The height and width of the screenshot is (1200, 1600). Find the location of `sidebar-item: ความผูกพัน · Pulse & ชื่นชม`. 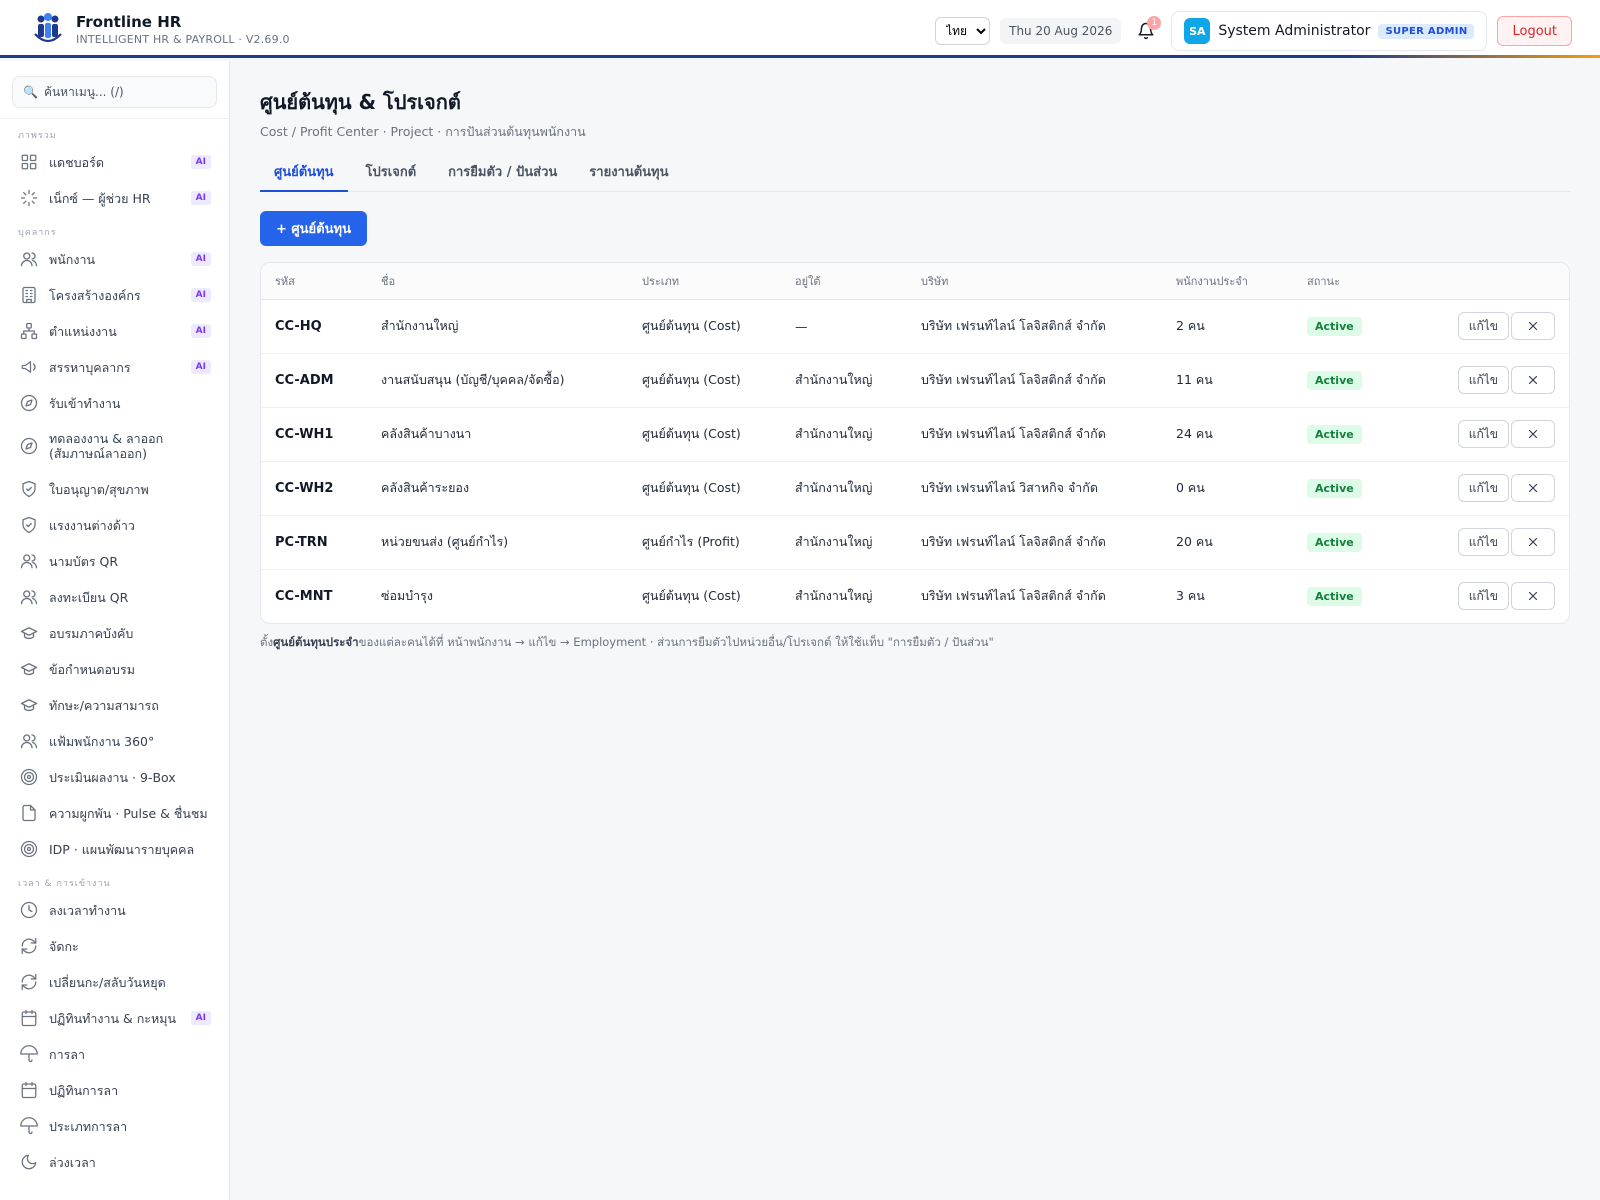

sidebar-item: ความผูกพัน · Pulse & ชื่นชม is located at coordinates (114, 813).